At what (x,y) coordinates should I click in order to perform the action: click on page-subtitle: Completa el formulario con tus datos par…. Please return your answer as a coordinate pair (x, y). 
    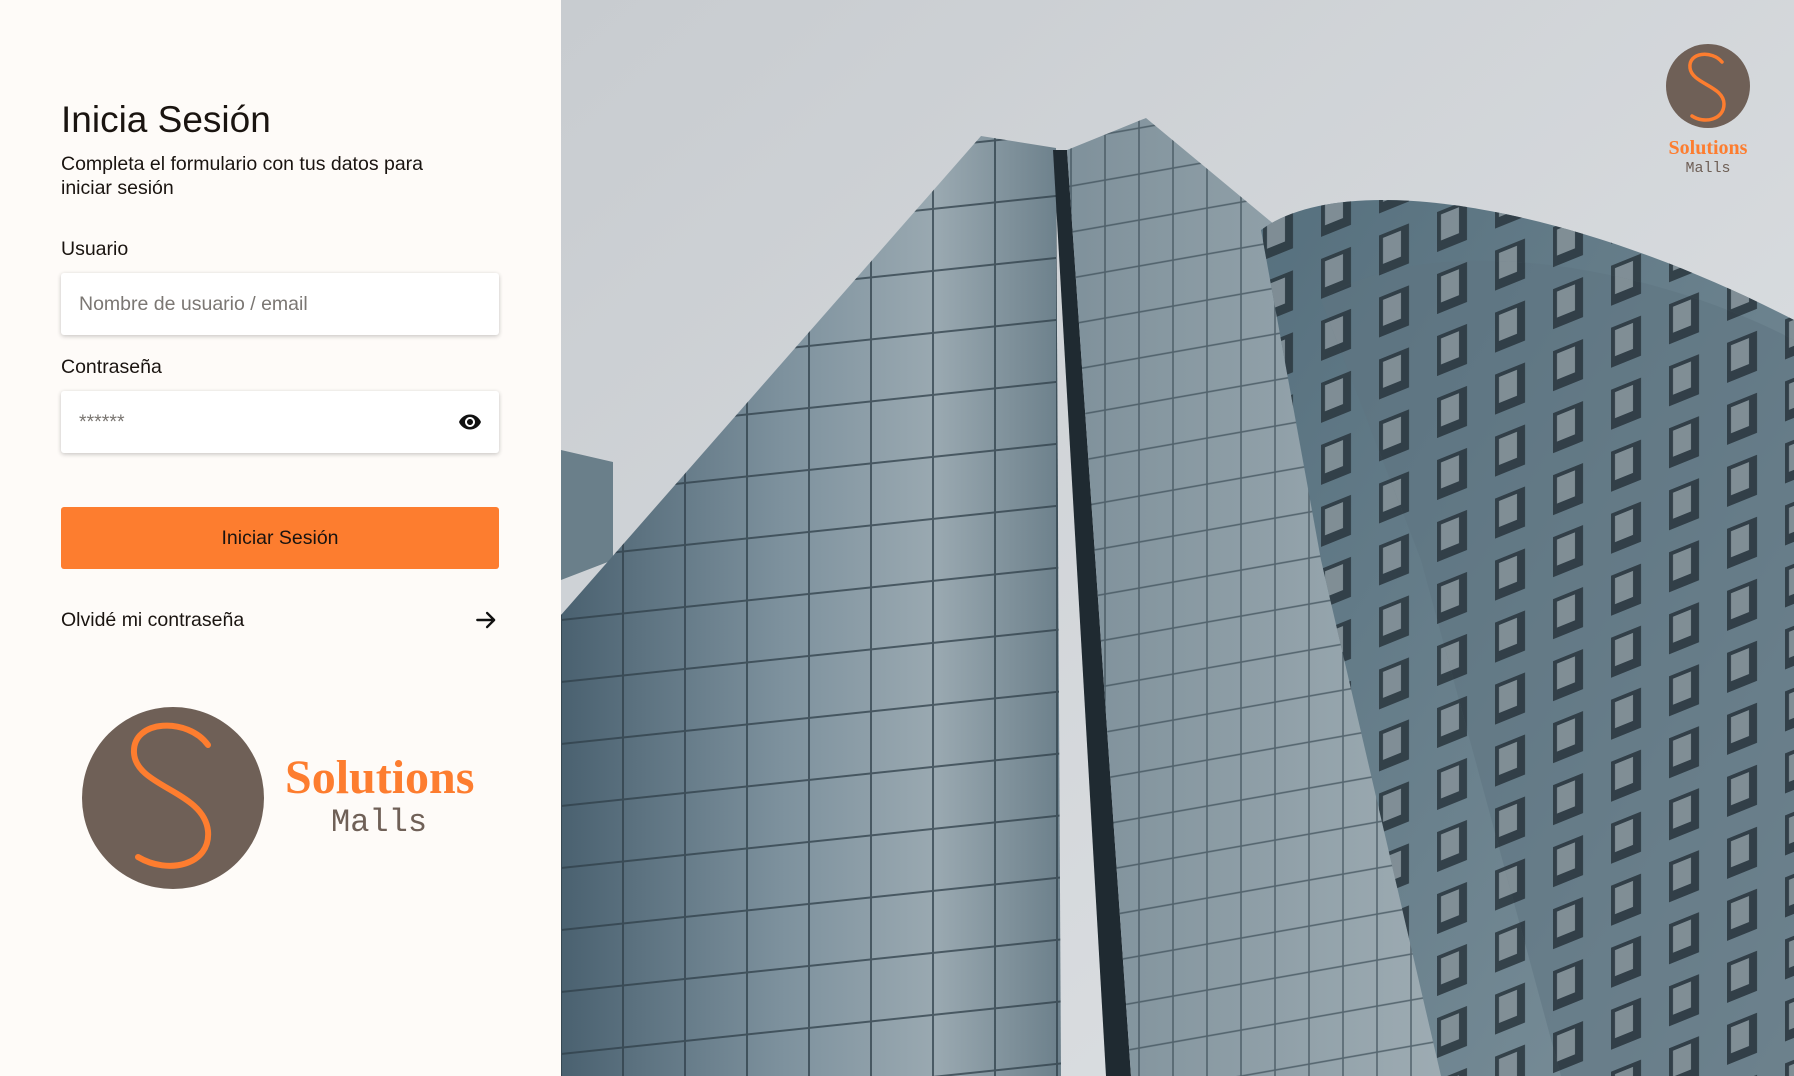
    Looking at the image, I should click on (242, 176).